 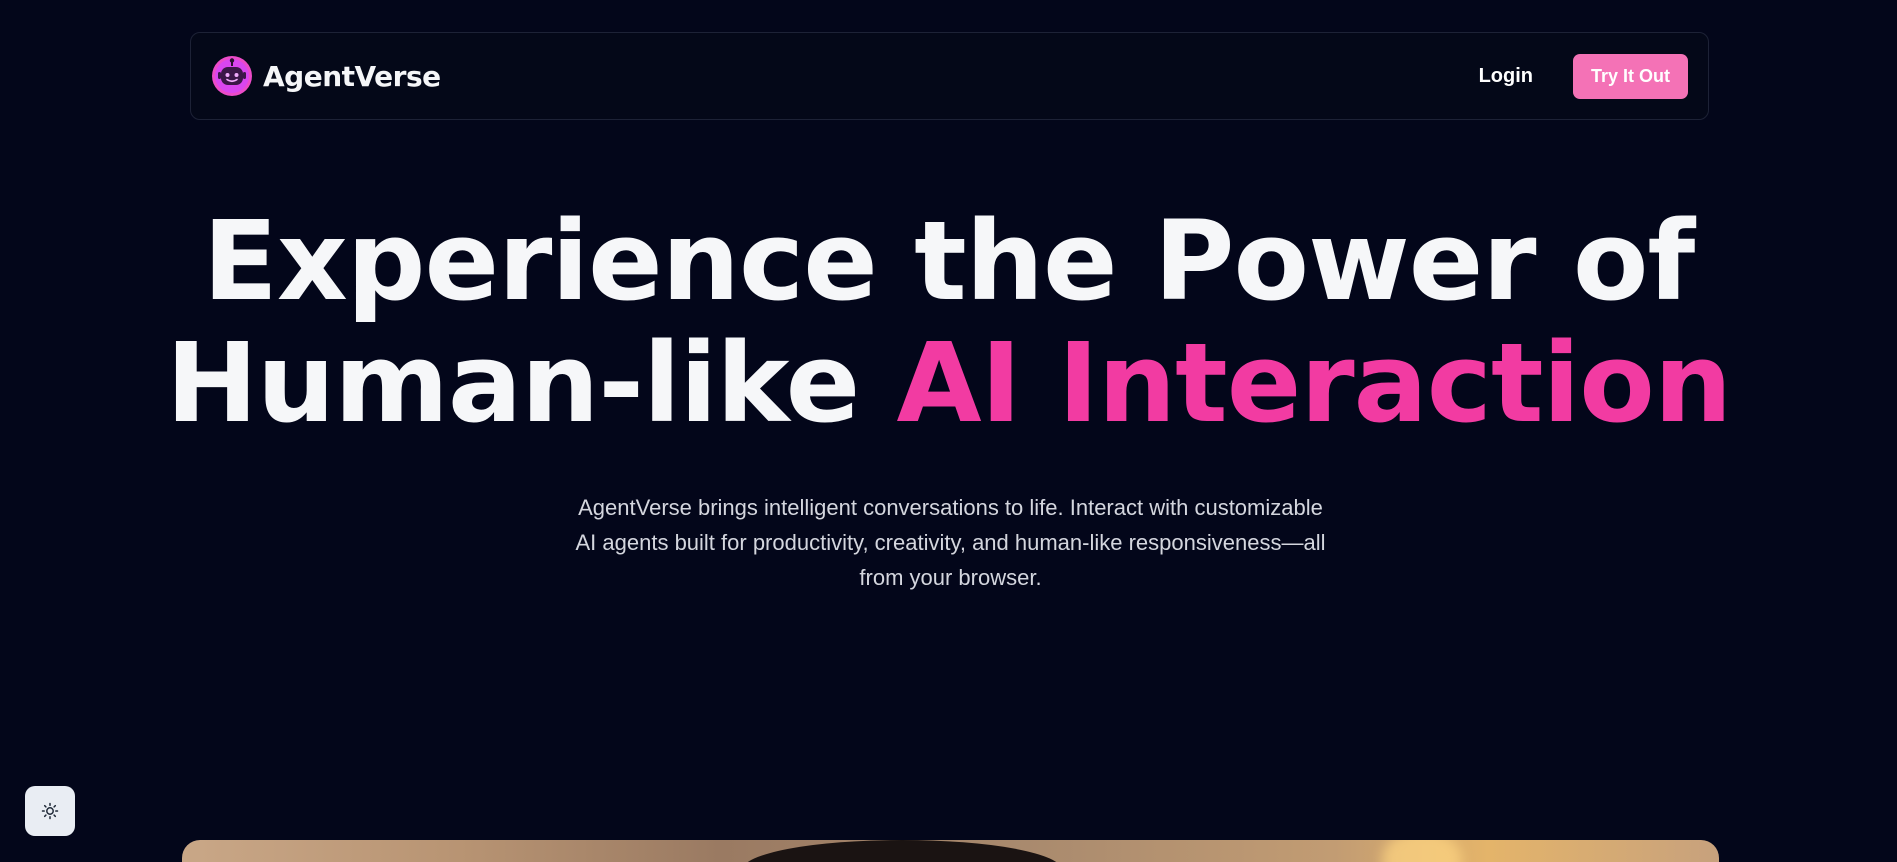 I want to click on nav-actions: Login Try It Out, so click(x=1583, y=76).